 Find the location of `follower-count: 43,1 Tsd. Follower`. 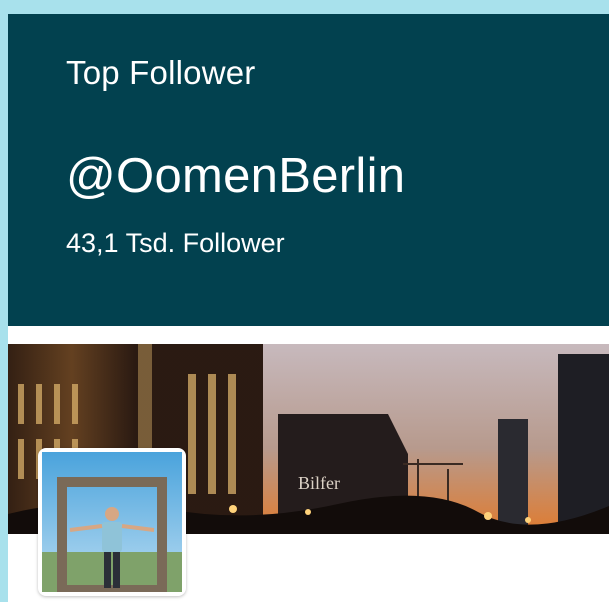

follower-count: 43,1 Tsd. Follower is located at coordinates (175, 243).